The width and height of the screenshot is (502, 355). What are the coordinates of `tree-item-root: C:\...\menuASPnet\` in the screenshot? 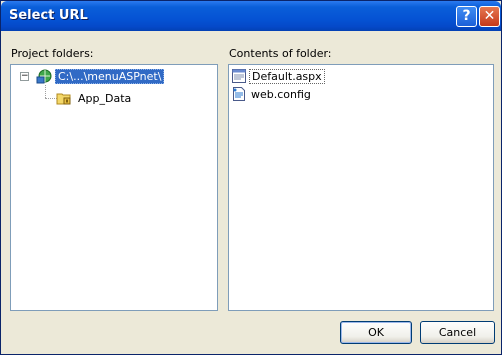 It's located at (100, 76).